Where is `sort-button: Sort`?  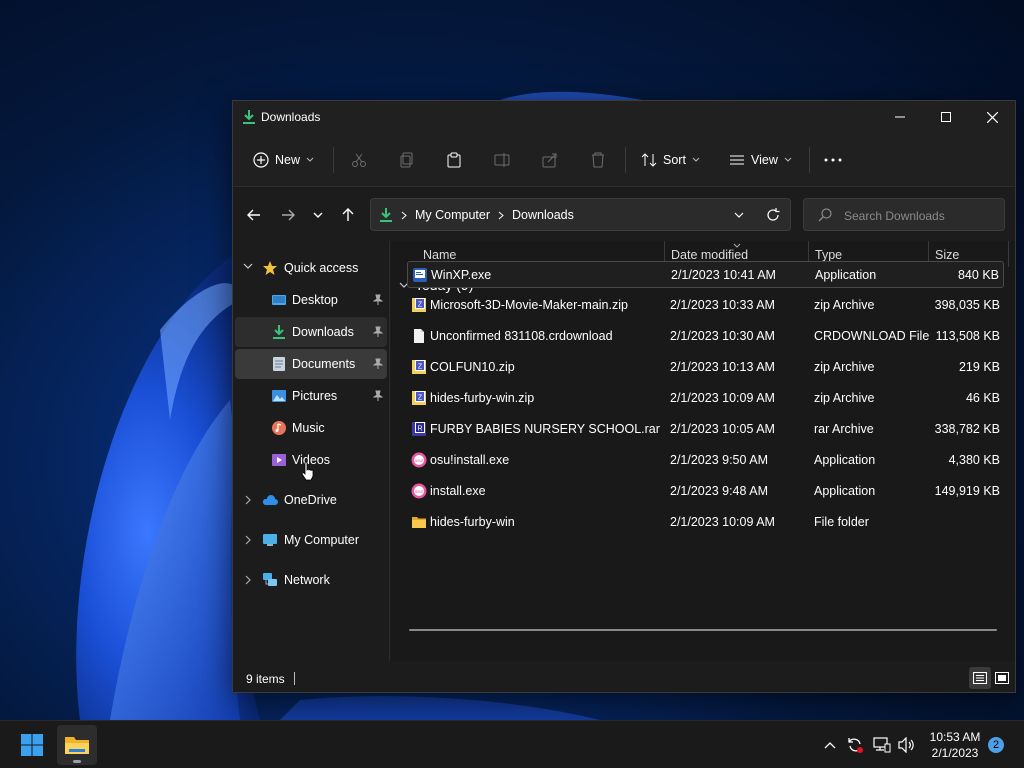
sort-button: Sort is located at coordinates (670, 160).